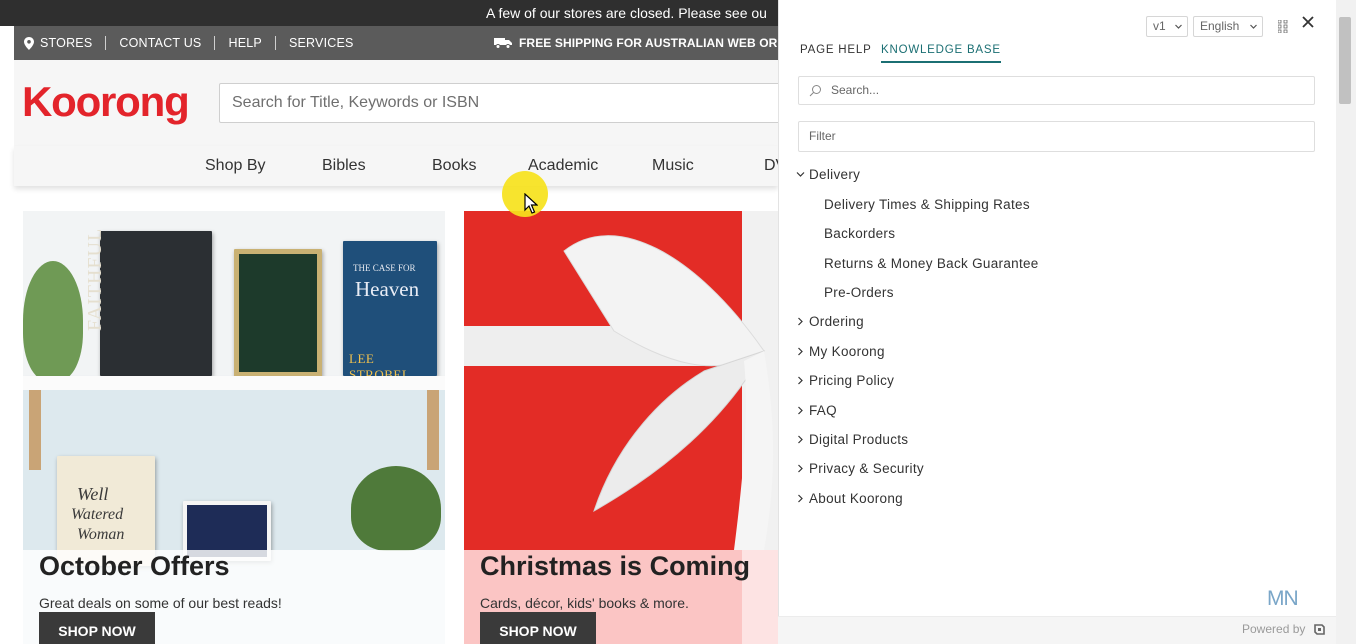 The width and height of the screenshot is (1366, 644). What do you see at coordinates (931, 263) in the screenshot?
I see `tree-subitem-returns: Returns & Money Back Guarantee` at bounding box center [931, 263].